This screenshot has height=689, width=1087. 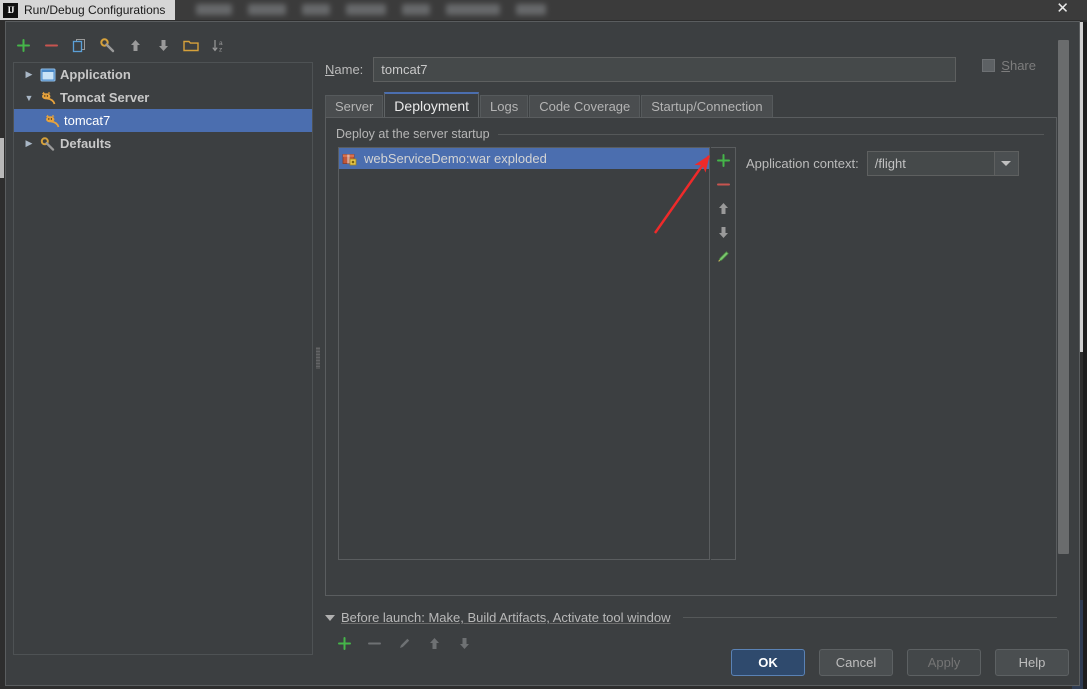 What do you see at coordinates (105, 97) in the screenshot?
I see `tree-item-label: Tomcat Server` at bounding box center [105, 97].